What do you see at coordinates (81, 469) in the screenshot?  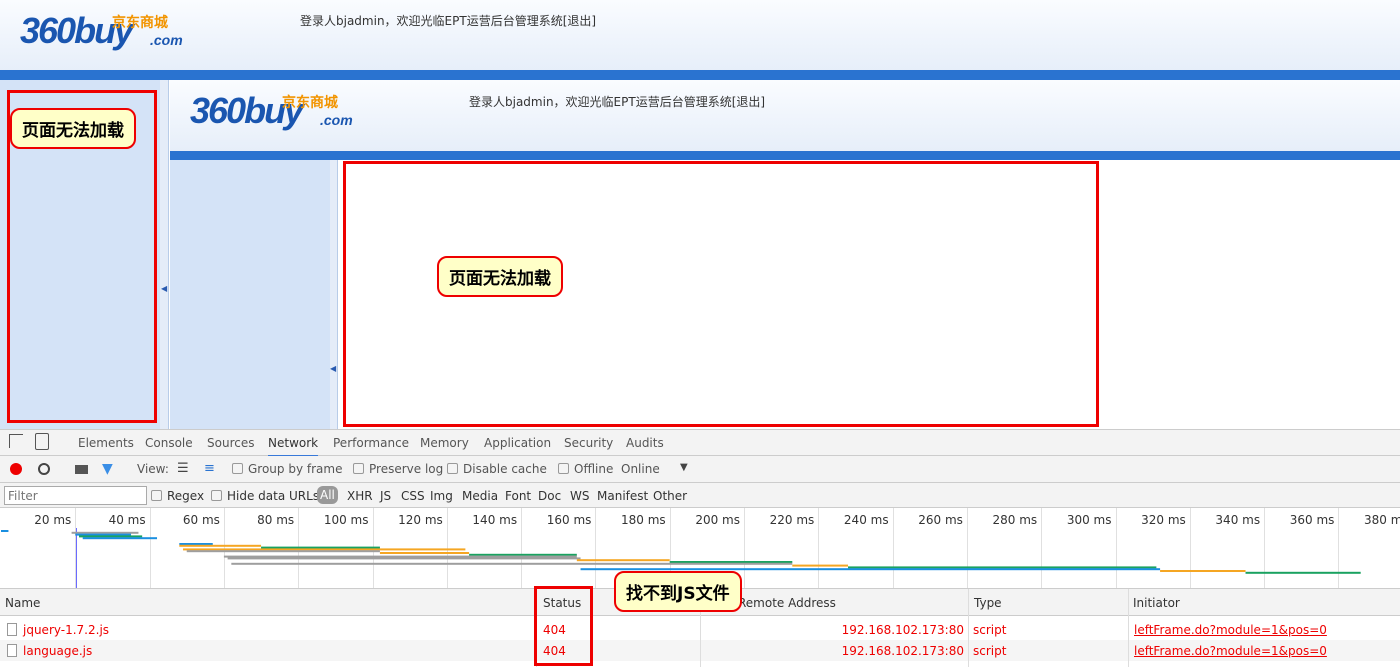 I see `capture-screenshots-icon` at bounding box center [81, 469].